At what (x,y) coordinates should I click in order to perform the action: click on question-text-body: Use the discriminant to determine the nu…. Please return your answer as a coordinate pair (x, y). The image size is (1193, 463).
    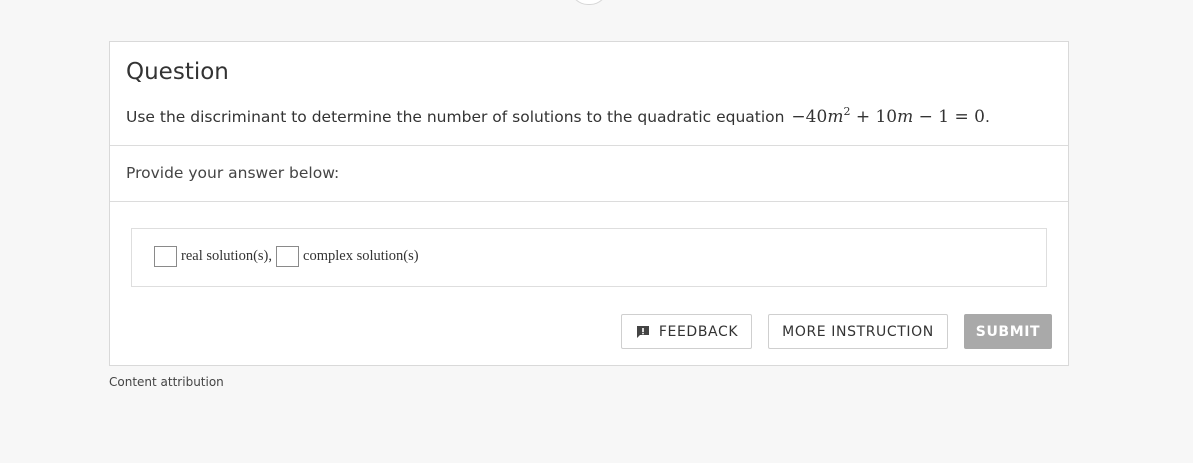
    Looking at the image, I should click on (455, 117).